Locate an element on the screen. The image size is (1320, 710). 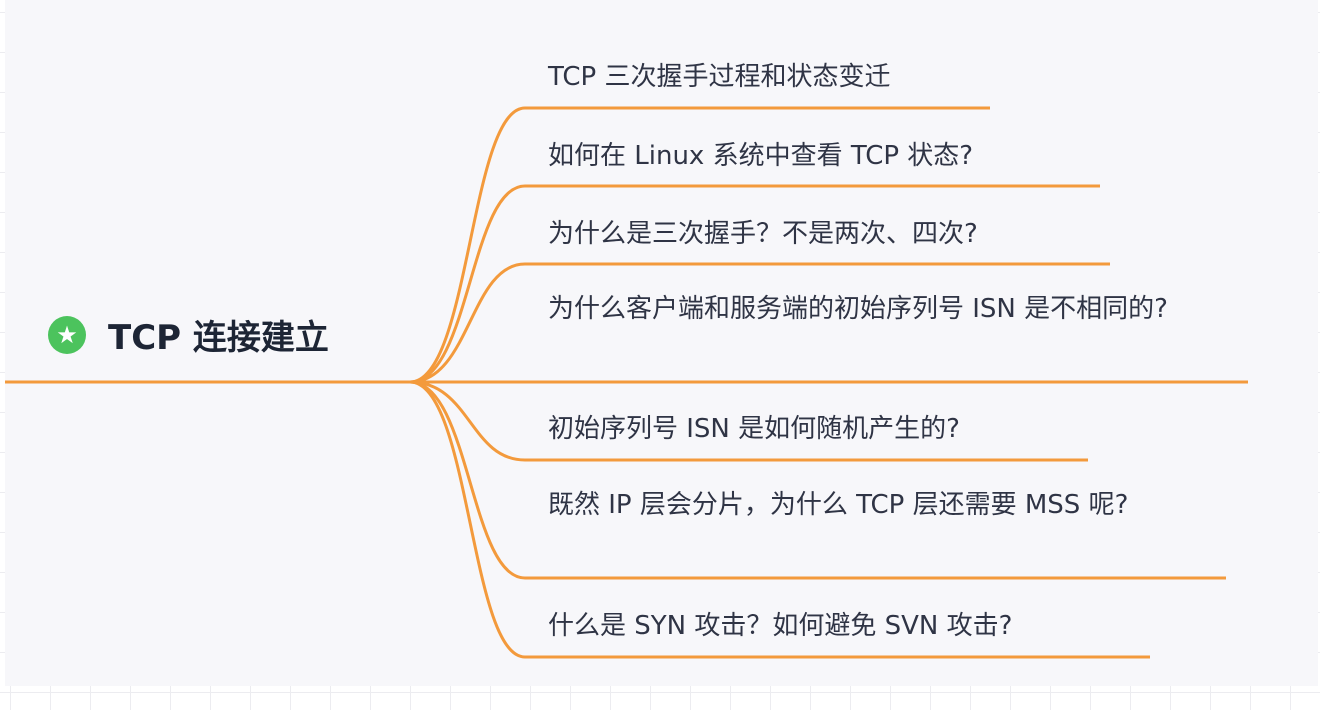
child-node: 如何在 Linux 系统中查看 TCP 状态? is located at coordinates (893, 156).